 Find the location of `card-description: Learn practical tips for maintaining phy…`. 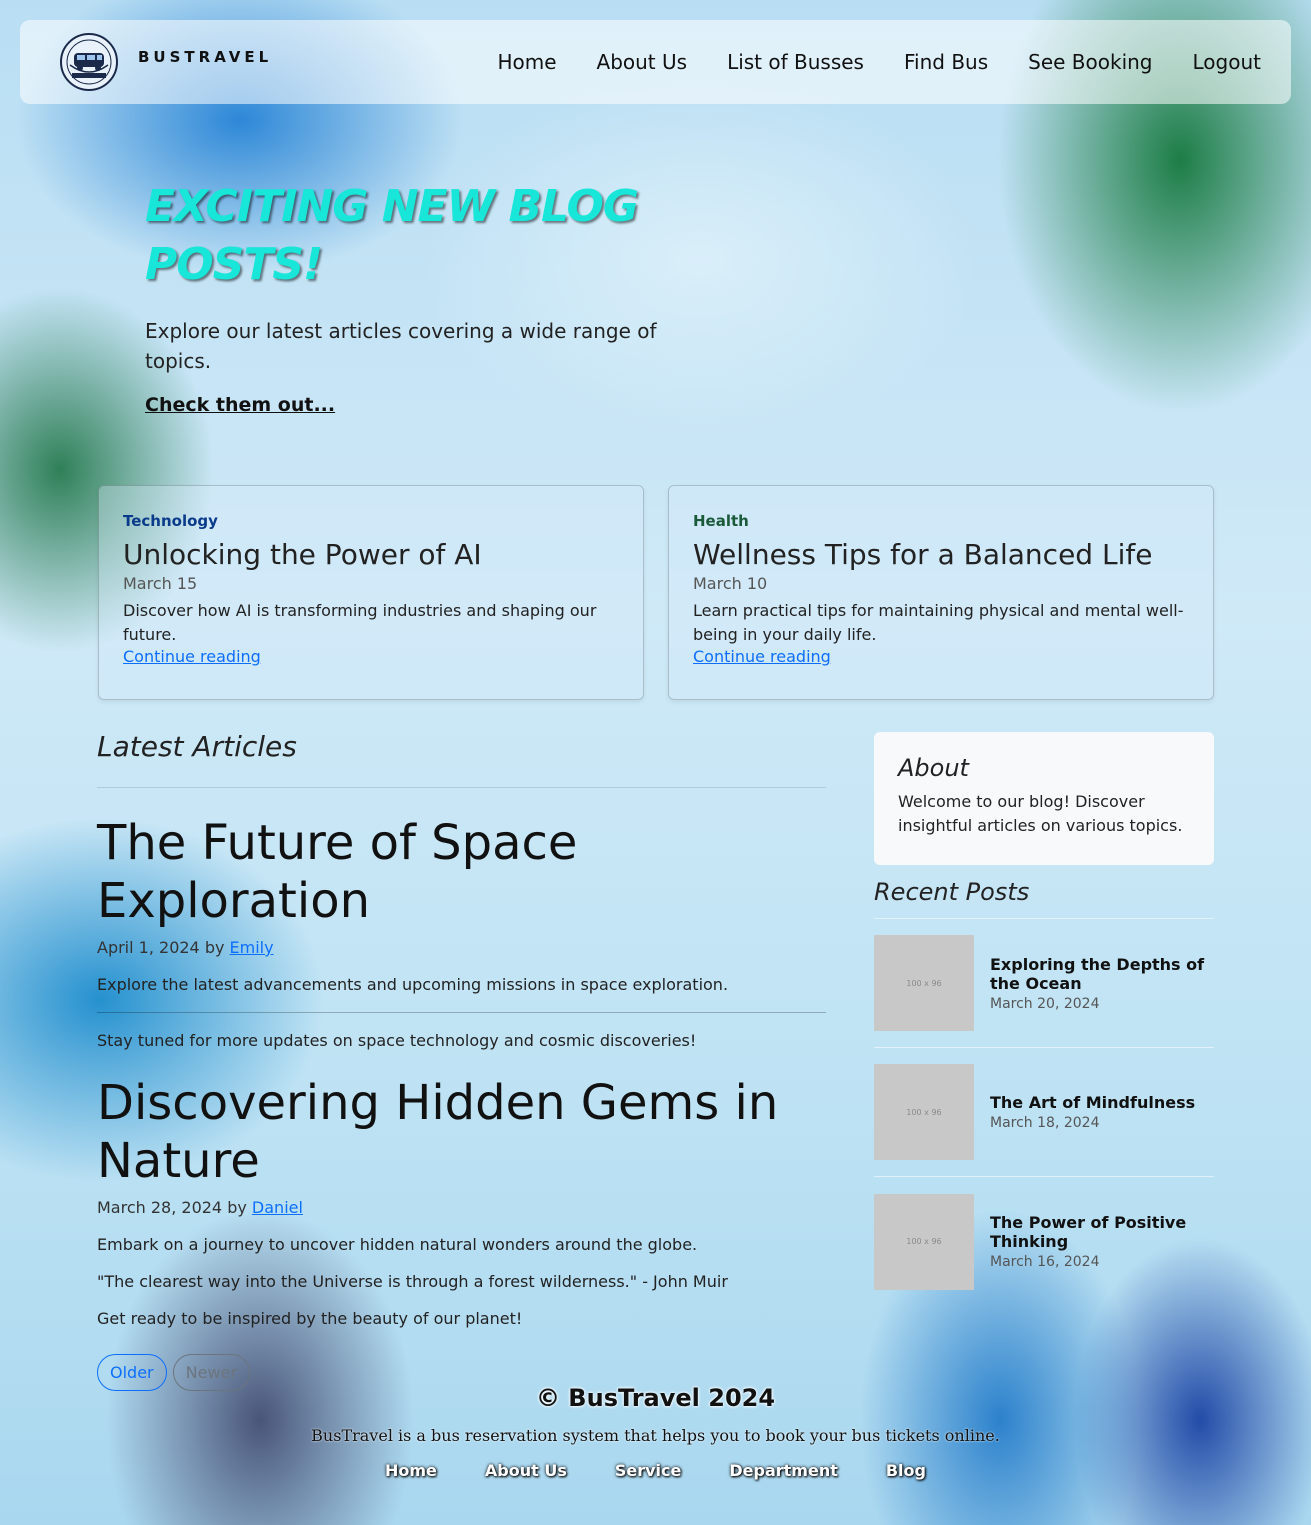

card-description: Learn practical tips for maintaining phy… is located at coordinates (938, 622).